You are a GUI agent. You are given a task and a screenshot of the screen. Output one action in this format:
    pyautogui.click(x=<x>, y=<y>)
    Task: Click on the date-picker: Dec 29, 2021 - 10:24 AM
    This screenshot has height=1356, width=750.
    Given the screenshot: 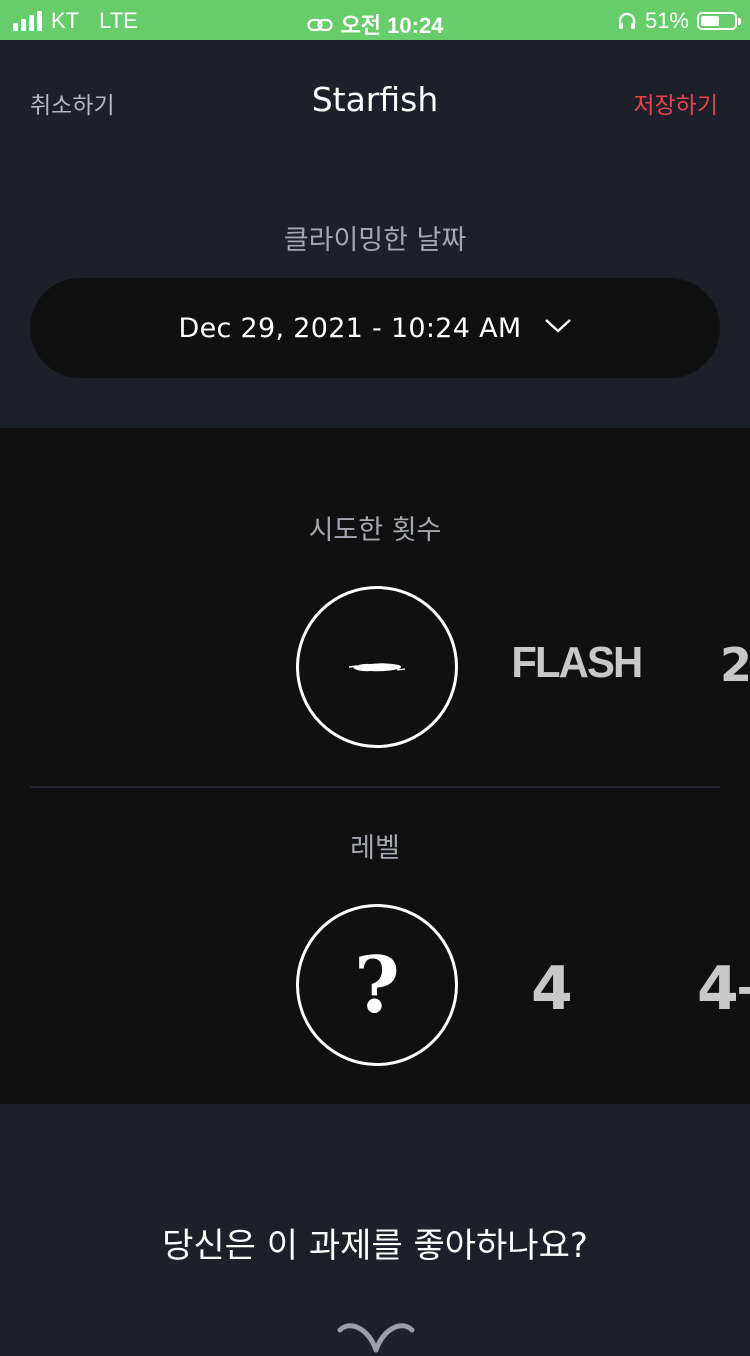 What is the action you would take?
    pyautogui.click(x=375, y=328)
    